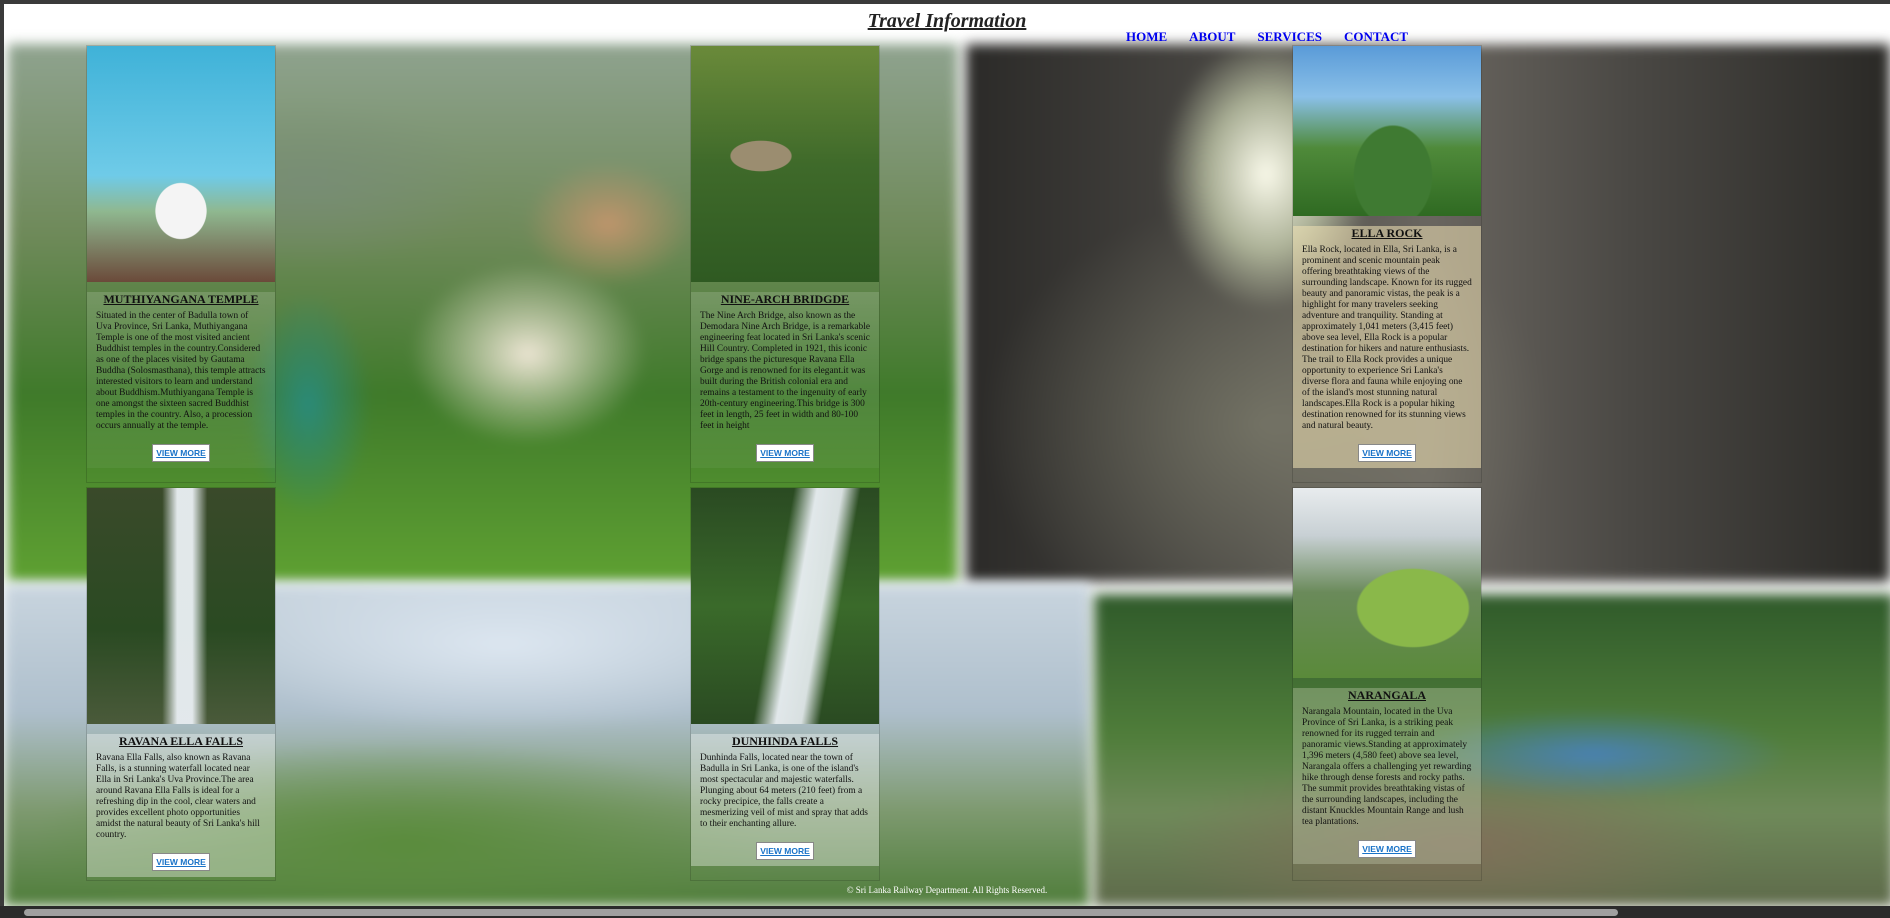  What do you see at coordinates (1387, 583) in the screenshot?
I see `narangala-photo` at bounding box center [1387, 583].